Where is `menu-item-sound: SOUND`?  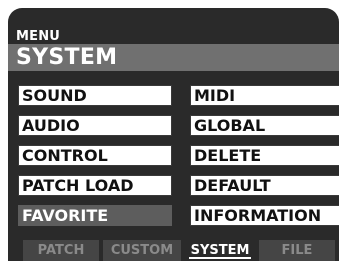
menu-item-sound: SOUND is located at coordinates (95, 95).